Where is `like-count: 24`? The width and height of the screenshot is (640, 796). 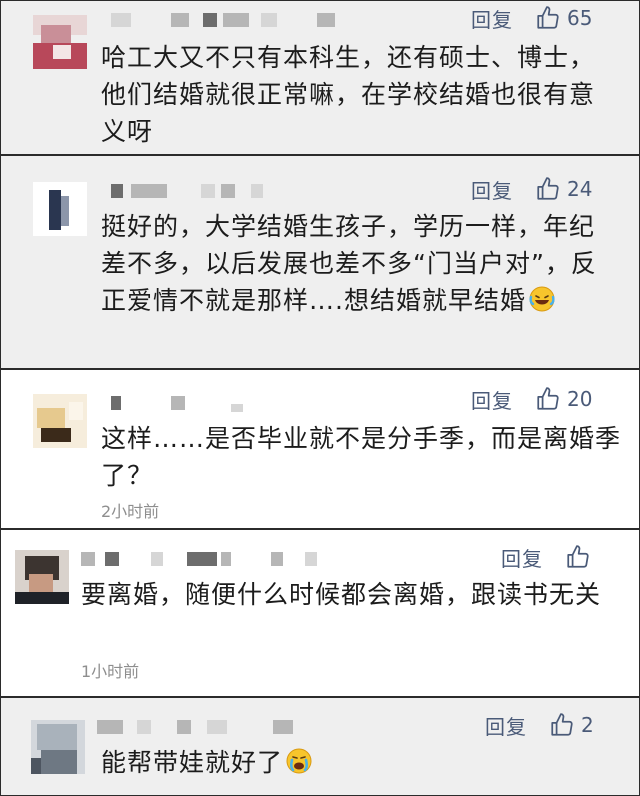 like-count: 24 is located at coordinates (580, 189).